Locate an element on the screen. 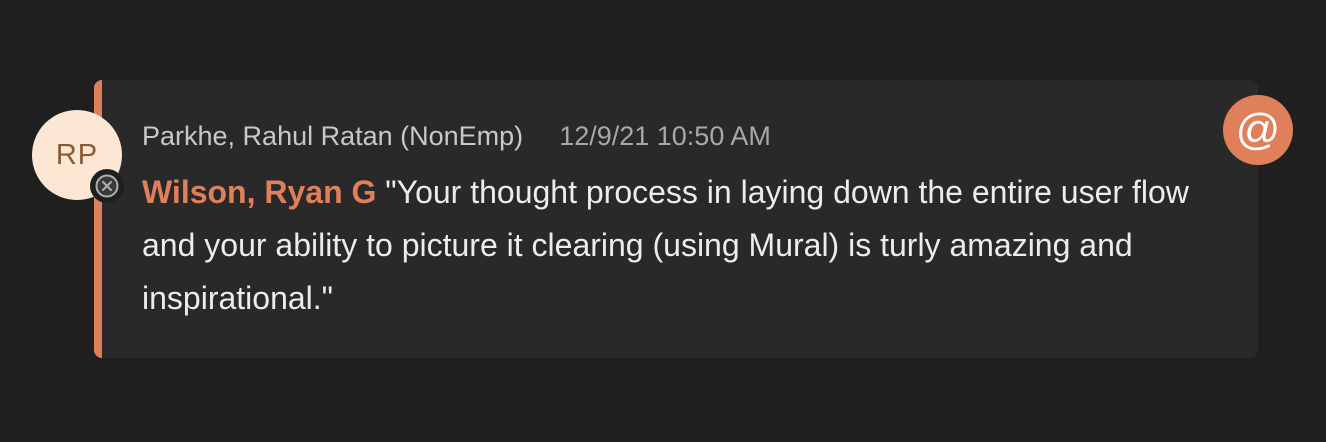 Image resolution: width=1326 pixels, height=442 pixels. at-mention-icon: @ is located at coordinates (1258, 130).